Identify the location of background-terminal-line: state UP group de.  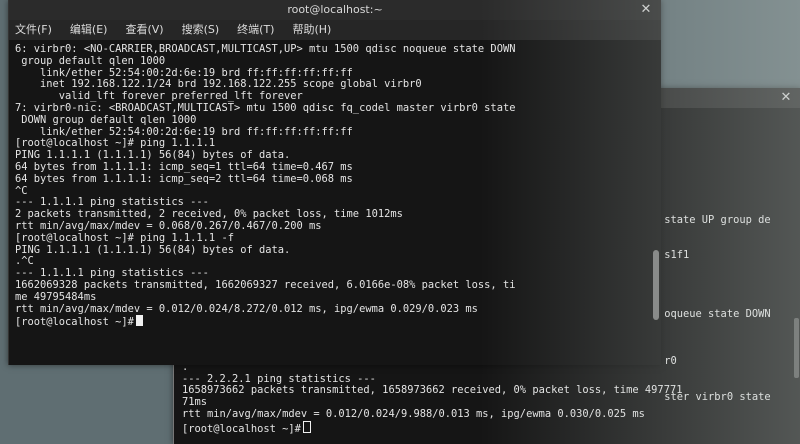
(714, 219).